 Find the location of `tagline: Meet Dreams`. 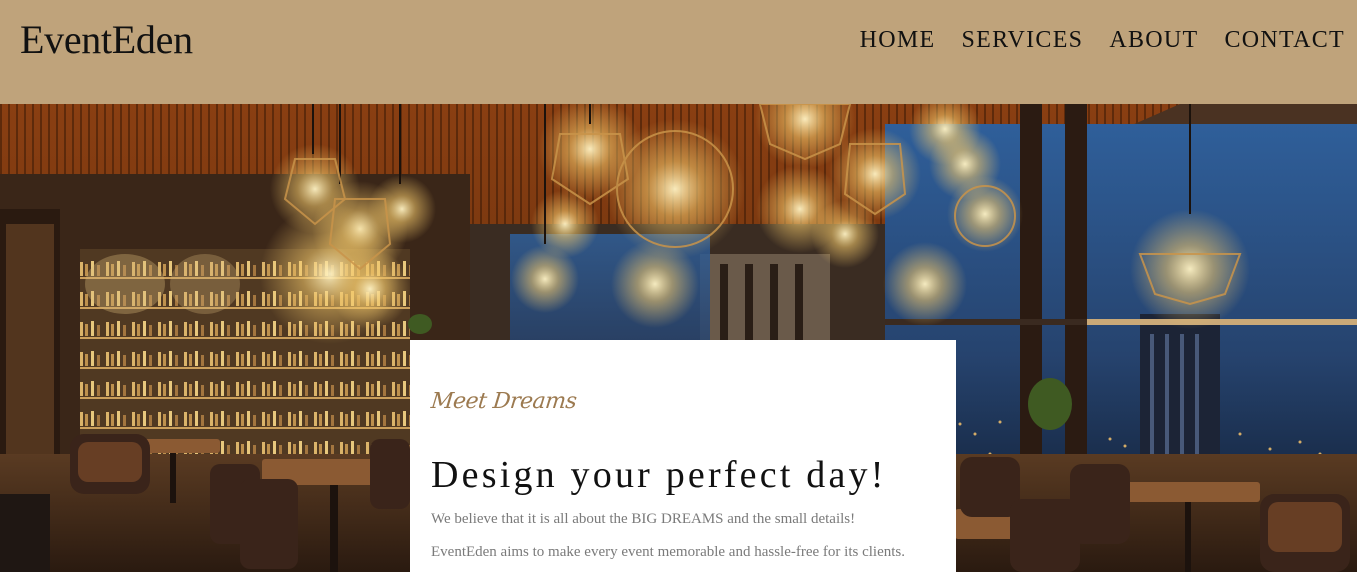

tagline: Meet Dreams is located at coordinates (503, 401).